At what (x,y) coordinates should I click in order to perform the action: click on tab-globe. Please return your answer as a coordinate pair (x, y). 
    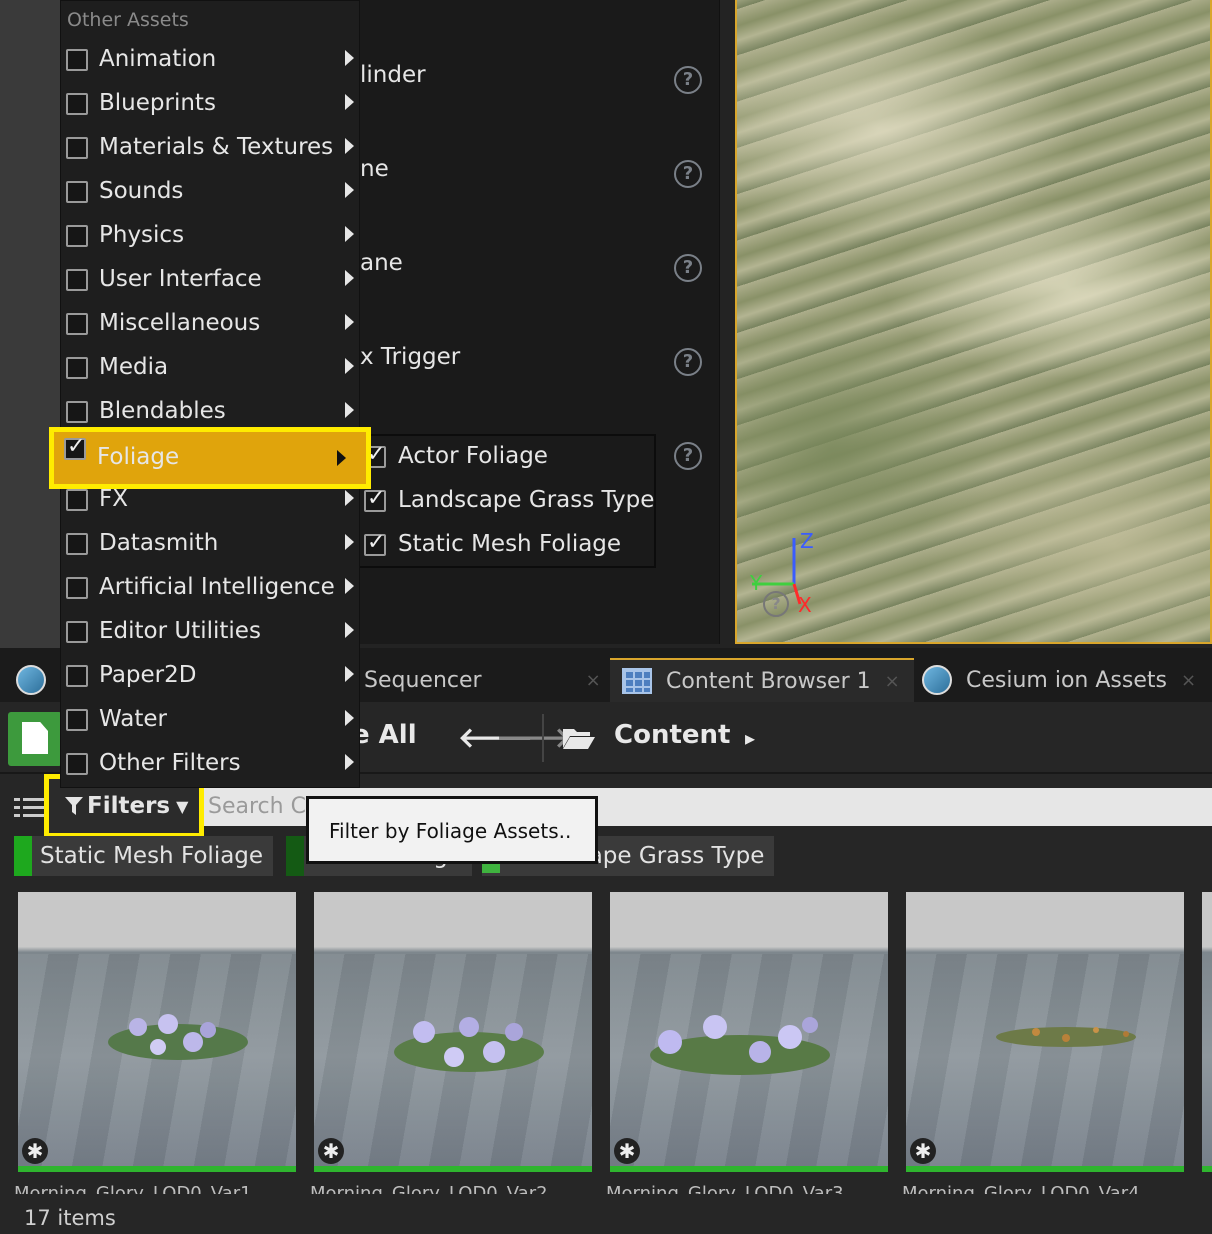
    Looking at the image, I should click on (31, 680).